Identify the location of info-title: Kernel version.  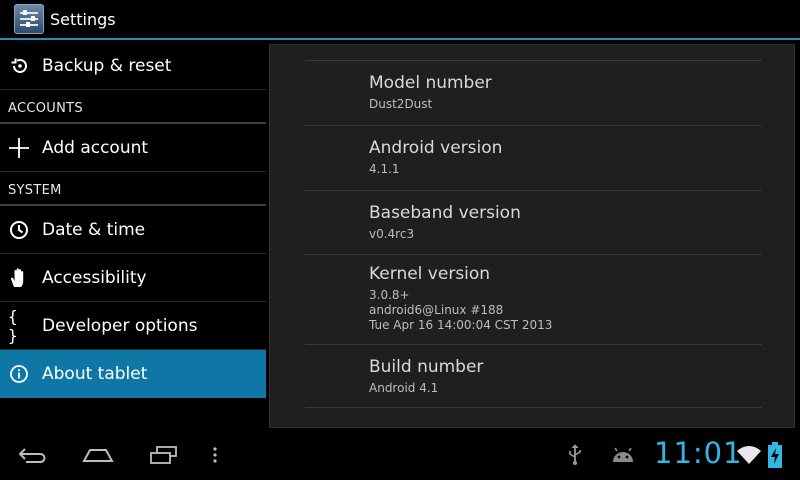
(430, 274).